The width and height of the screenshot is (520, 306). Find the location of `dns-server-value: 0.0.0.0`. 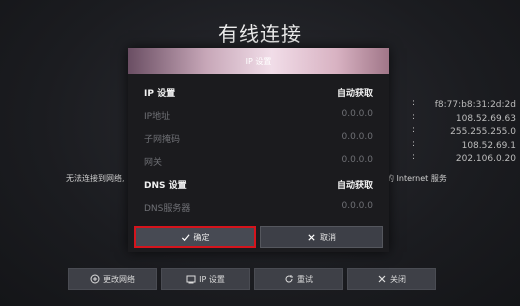

dns-server-value: 0.0.0.0 is located at coordinates (357, 206).